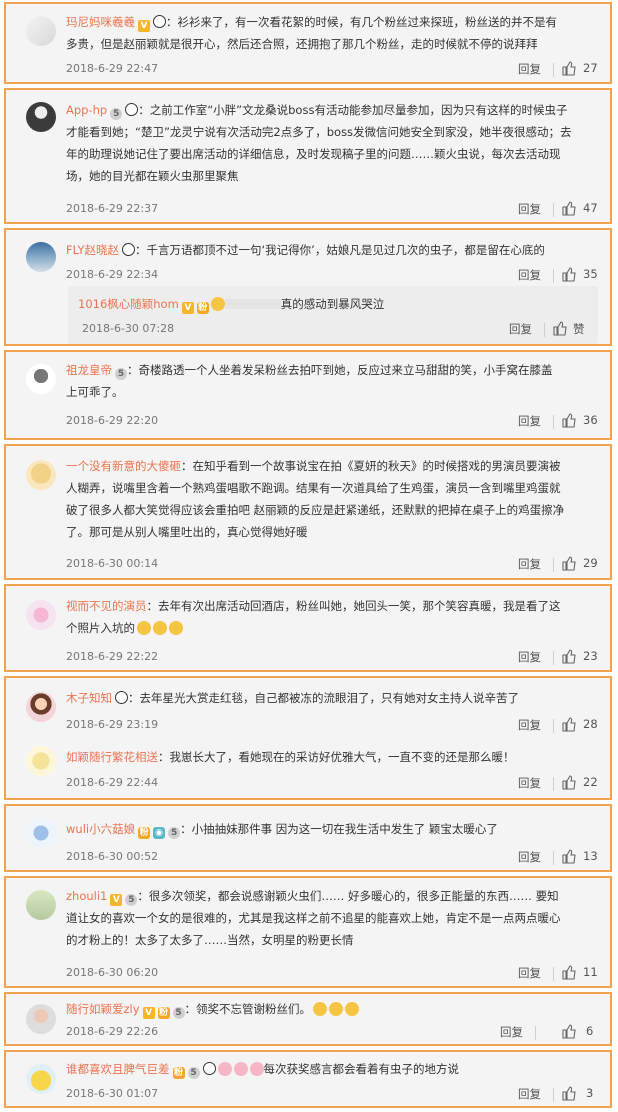  What do you see at coordinates (106, 606) in the screenshot?
I see `comment-author: 视而不见的演员` at bounding box center [106, 606].